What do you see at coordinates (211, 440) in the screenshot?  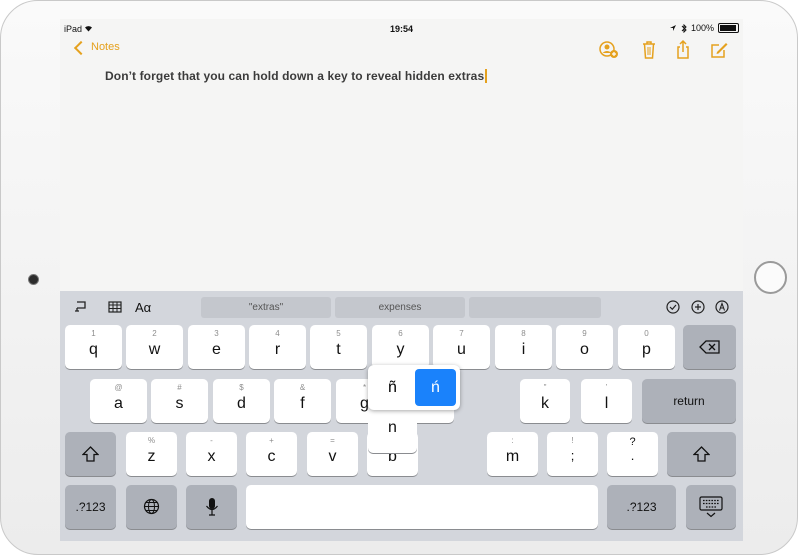 I see `key-alt-label: -` at bounding box center [211, 440].